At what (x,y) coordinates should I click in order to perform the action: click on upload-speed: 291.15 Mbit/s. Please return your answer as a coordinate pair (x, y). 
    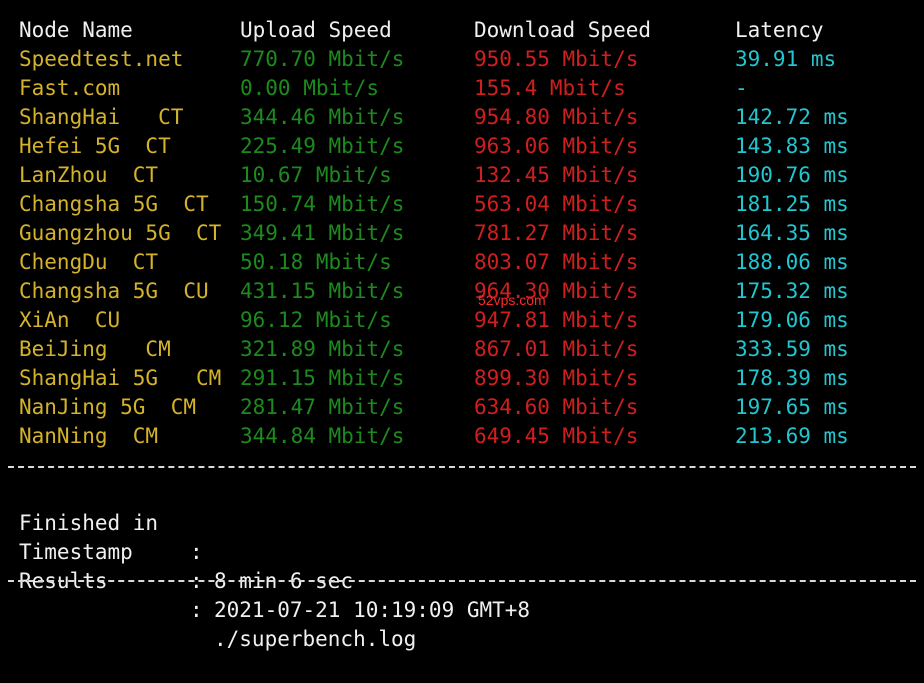
    Looking at the image, I should click on (322, 378).